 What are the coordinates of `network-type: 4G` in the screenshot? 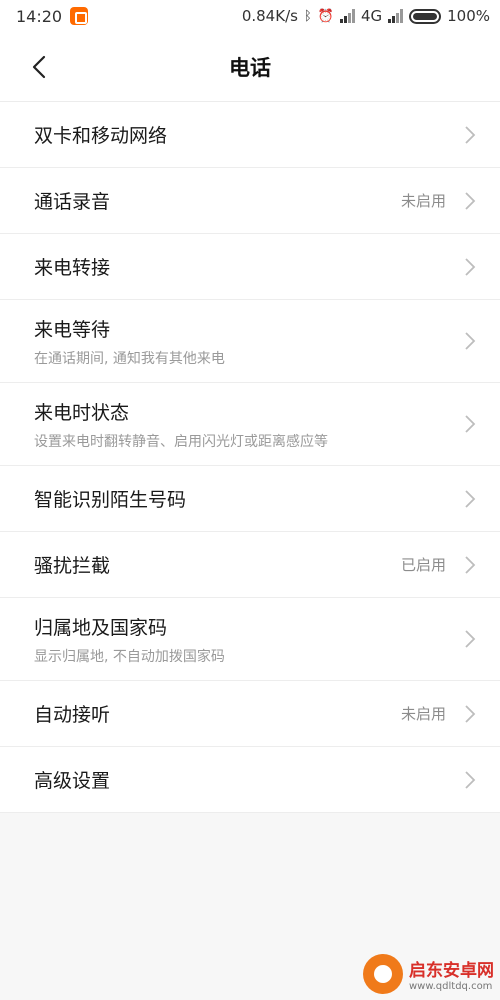 It's located at (371, 16).